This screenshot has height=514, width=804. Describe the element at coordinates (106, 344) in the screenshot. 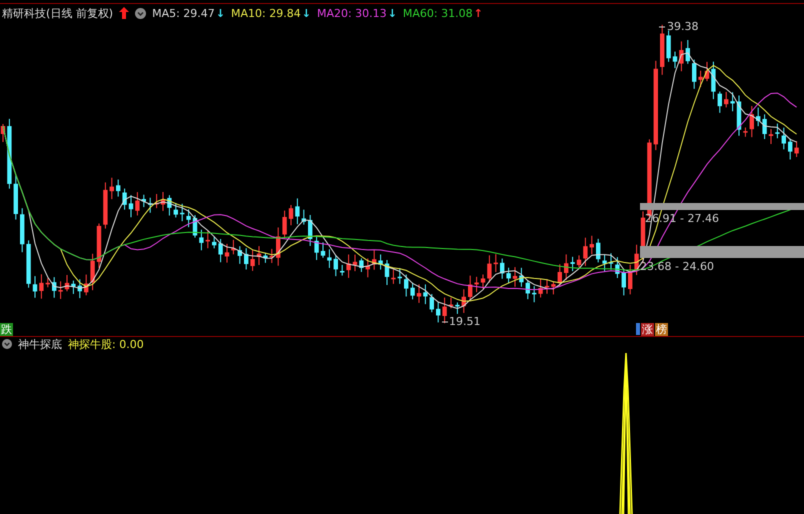

I see `indicator-reading: 神探牛股: 0.00` at that location.